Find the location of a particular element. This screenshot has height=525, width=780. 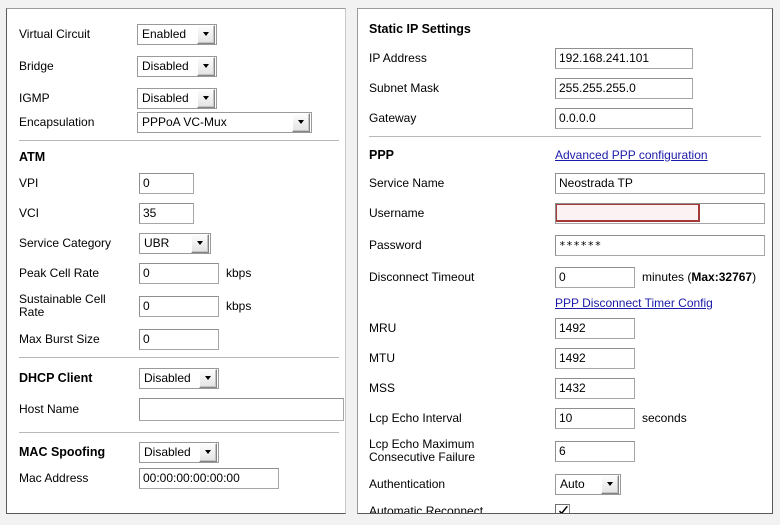

row-ppp-disconnect-timer-link: PPP Disconnect Timer Config is located at coordinates (634, 303).